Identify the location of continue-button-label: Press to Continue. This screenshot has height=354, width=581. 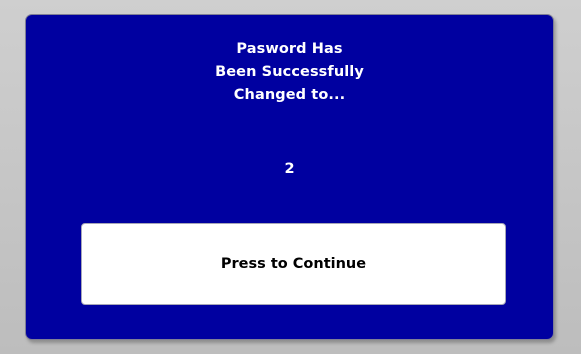
(293, 264).